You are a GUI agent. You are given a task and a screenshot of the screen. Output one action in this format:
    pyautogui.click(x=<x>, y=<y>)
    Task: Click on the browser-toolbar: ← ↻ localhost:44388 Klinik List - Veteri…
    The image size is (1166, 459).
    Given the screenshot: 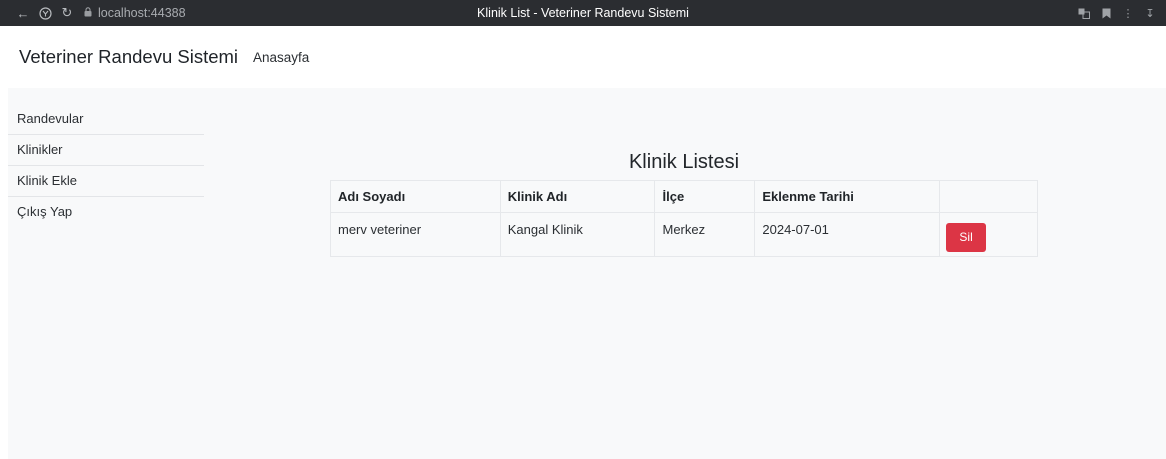 What is the action you would take?
    pyautogui.click(x=583, y=13)
    